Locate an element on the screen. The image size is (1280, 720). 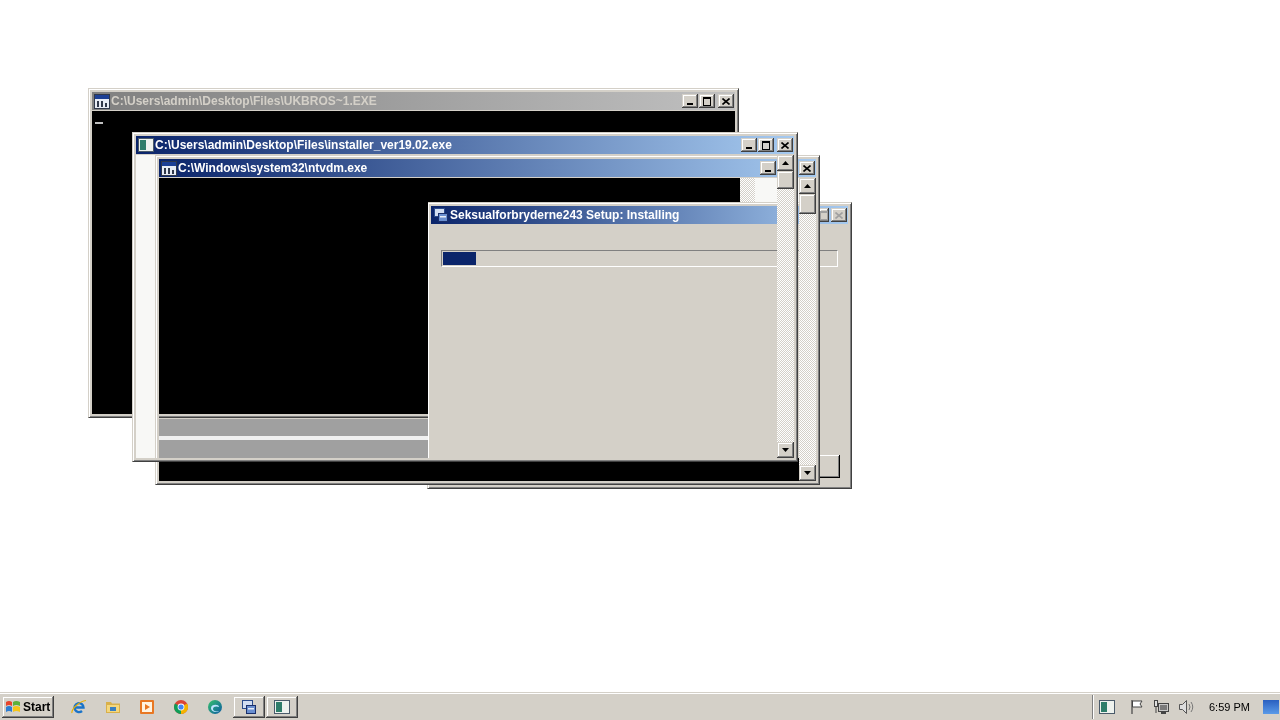
clock: 6:59 PM is located at coordinates (1229, 707).